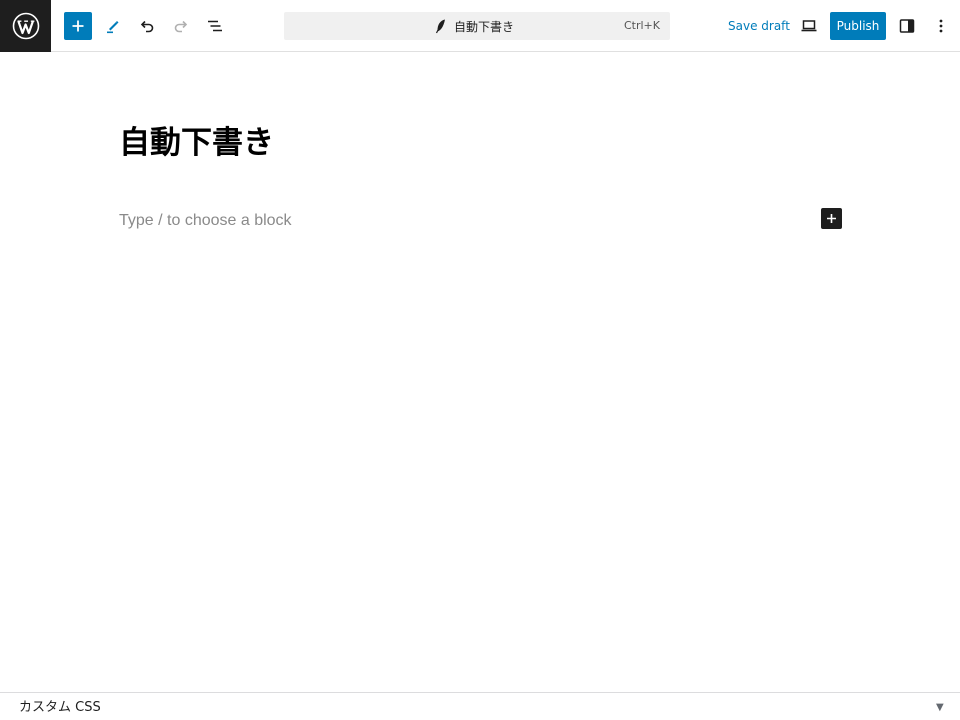 This screenshot has height=720, width=960. I want to click on redo-button, so click(181, 26).